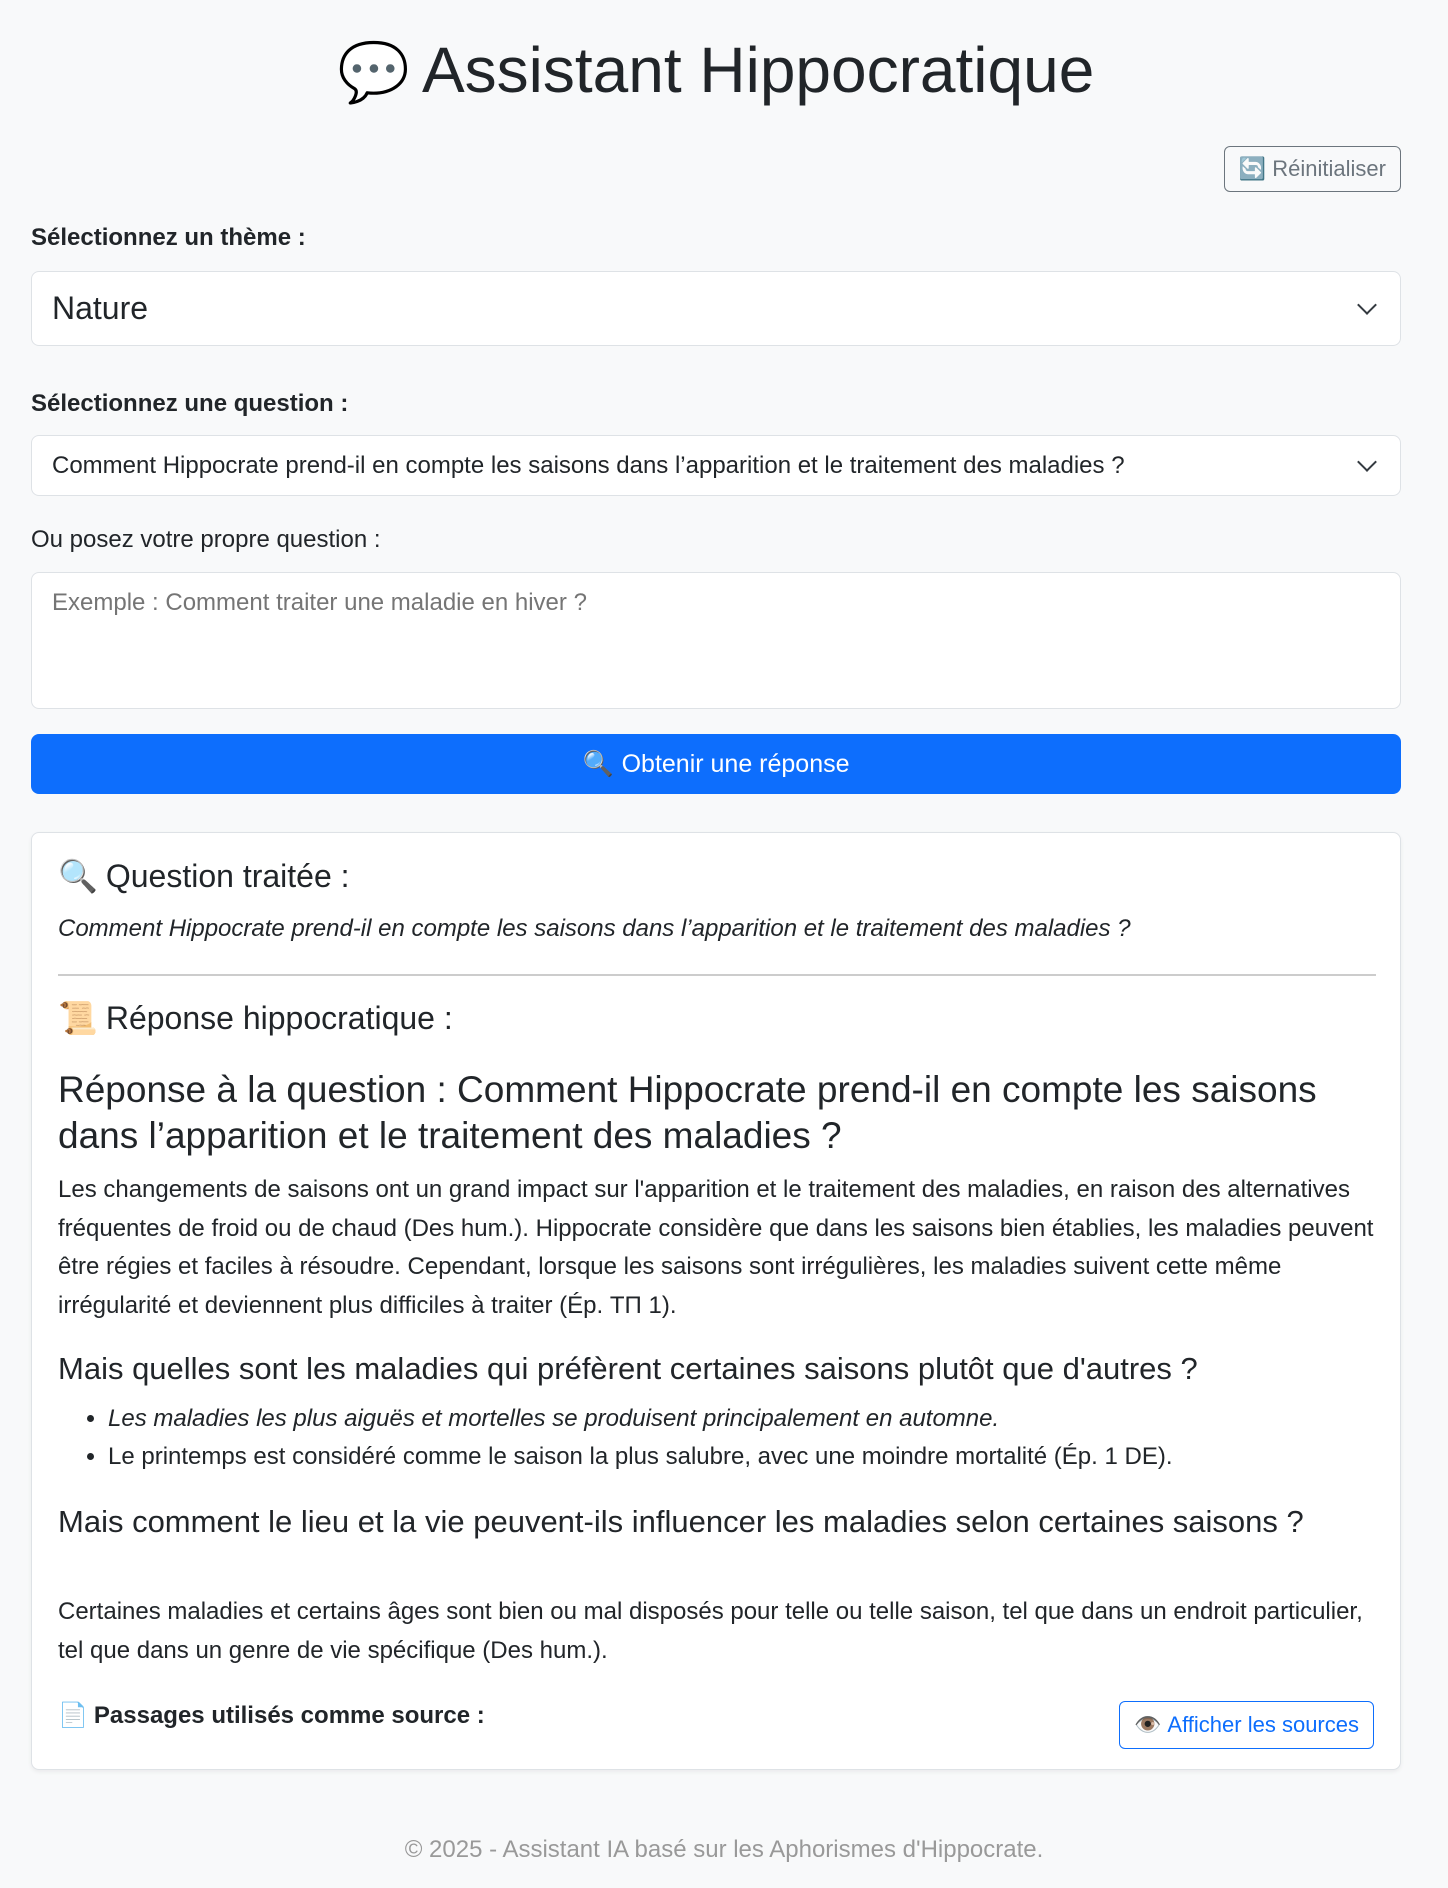 The image size is (1448, 1888). Describe the element at coordinates (1252, 168) in the screenshot. I see `refresh-icon: 🔄` at that location.